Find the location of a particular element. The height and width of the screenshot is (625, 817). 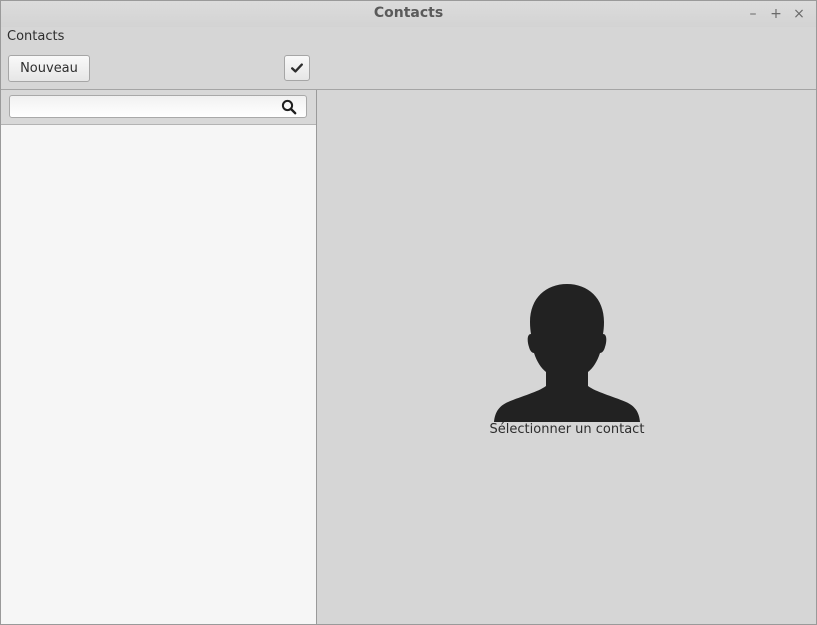

title-bar: Contacts – + × is located at coordinates (408, 14).